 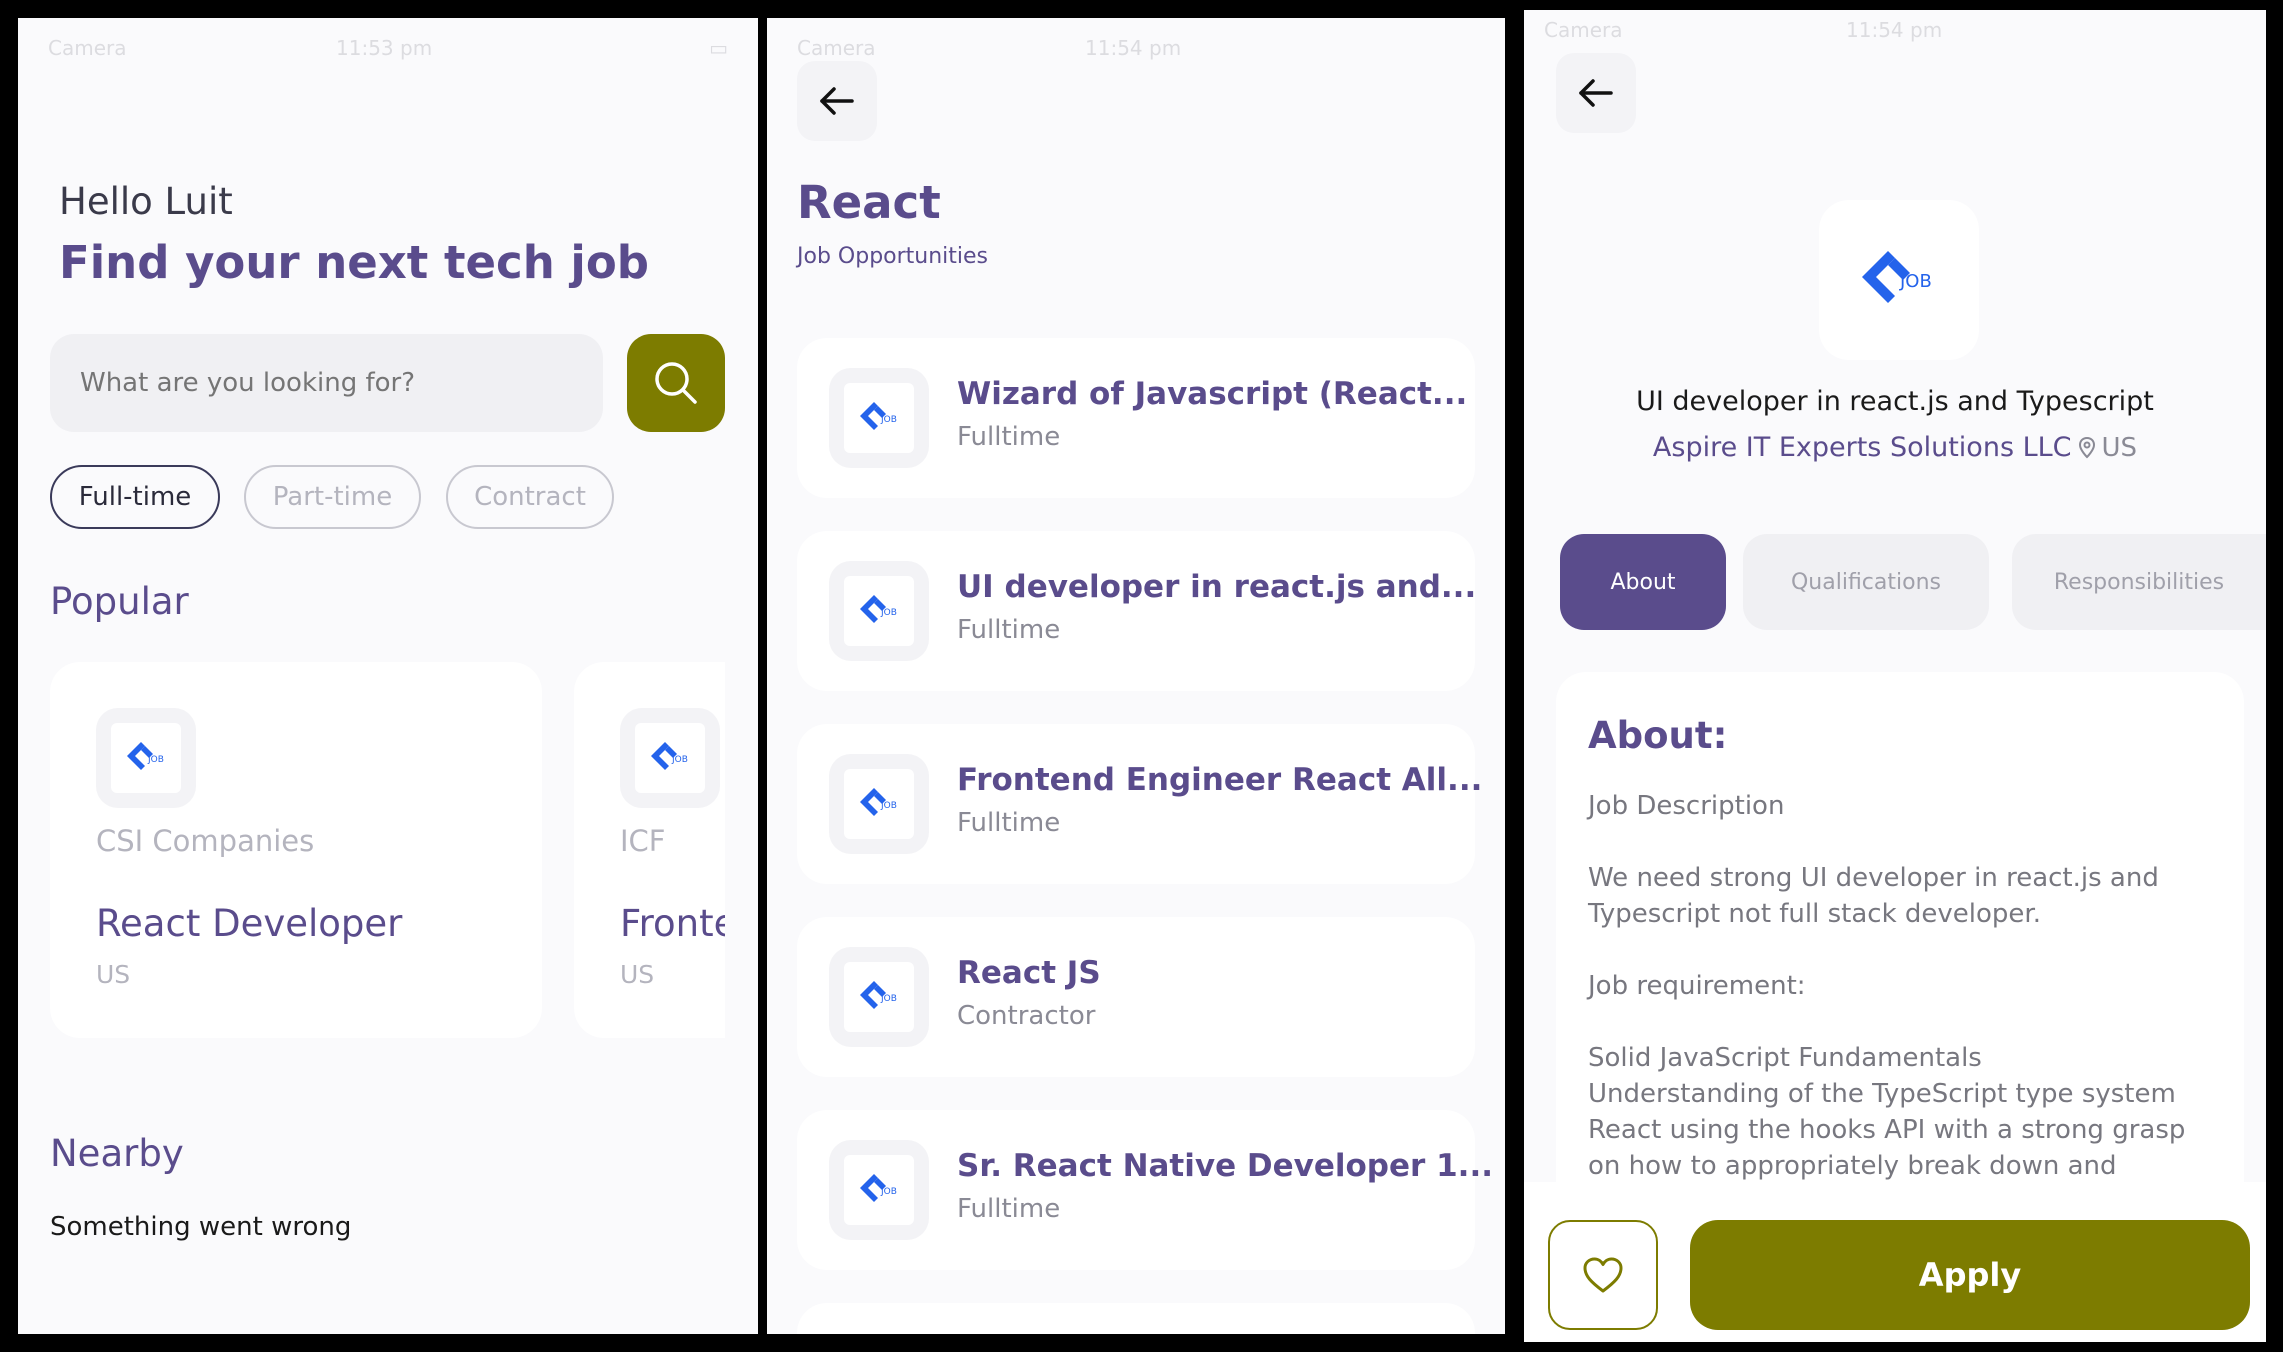 I want to click on search-input, so click(x=326, y=383).